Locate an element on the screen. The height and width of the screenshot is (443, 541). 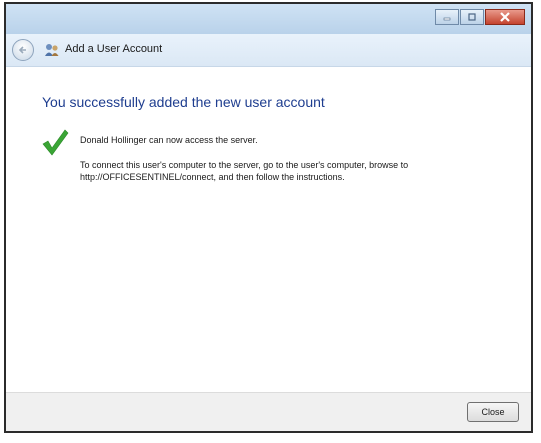
footer-bar: Close is located at coordinates (268, 411).